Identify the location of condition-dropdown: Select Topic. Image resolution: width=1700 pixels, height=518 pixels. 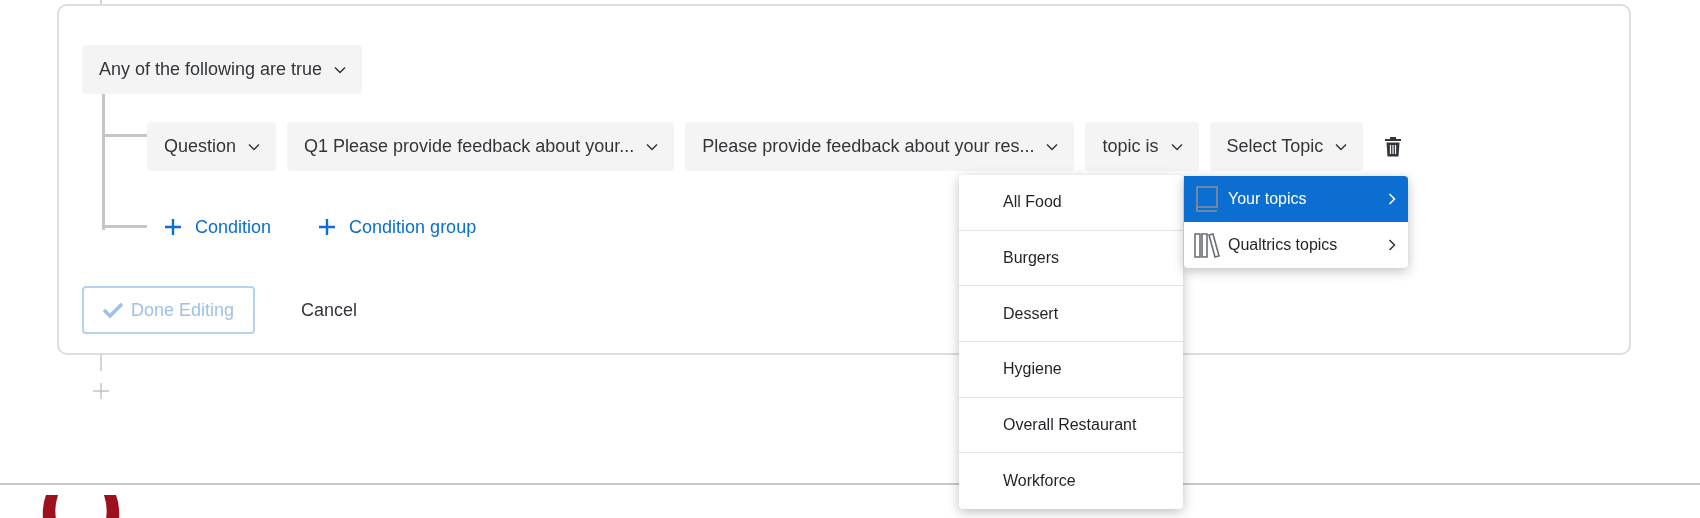
(1286, 146).